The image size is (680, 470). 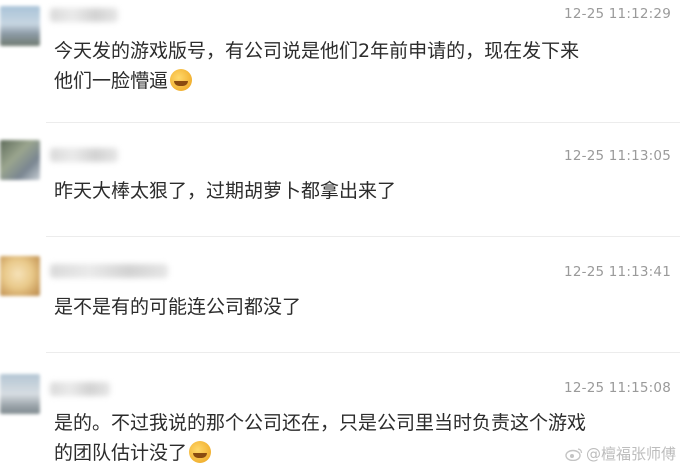 What do you see at coordinates (617, 156) in the screenshot?
I see `message-timestamp: 12-25 11:13:05` at bounding box center [617, 156].